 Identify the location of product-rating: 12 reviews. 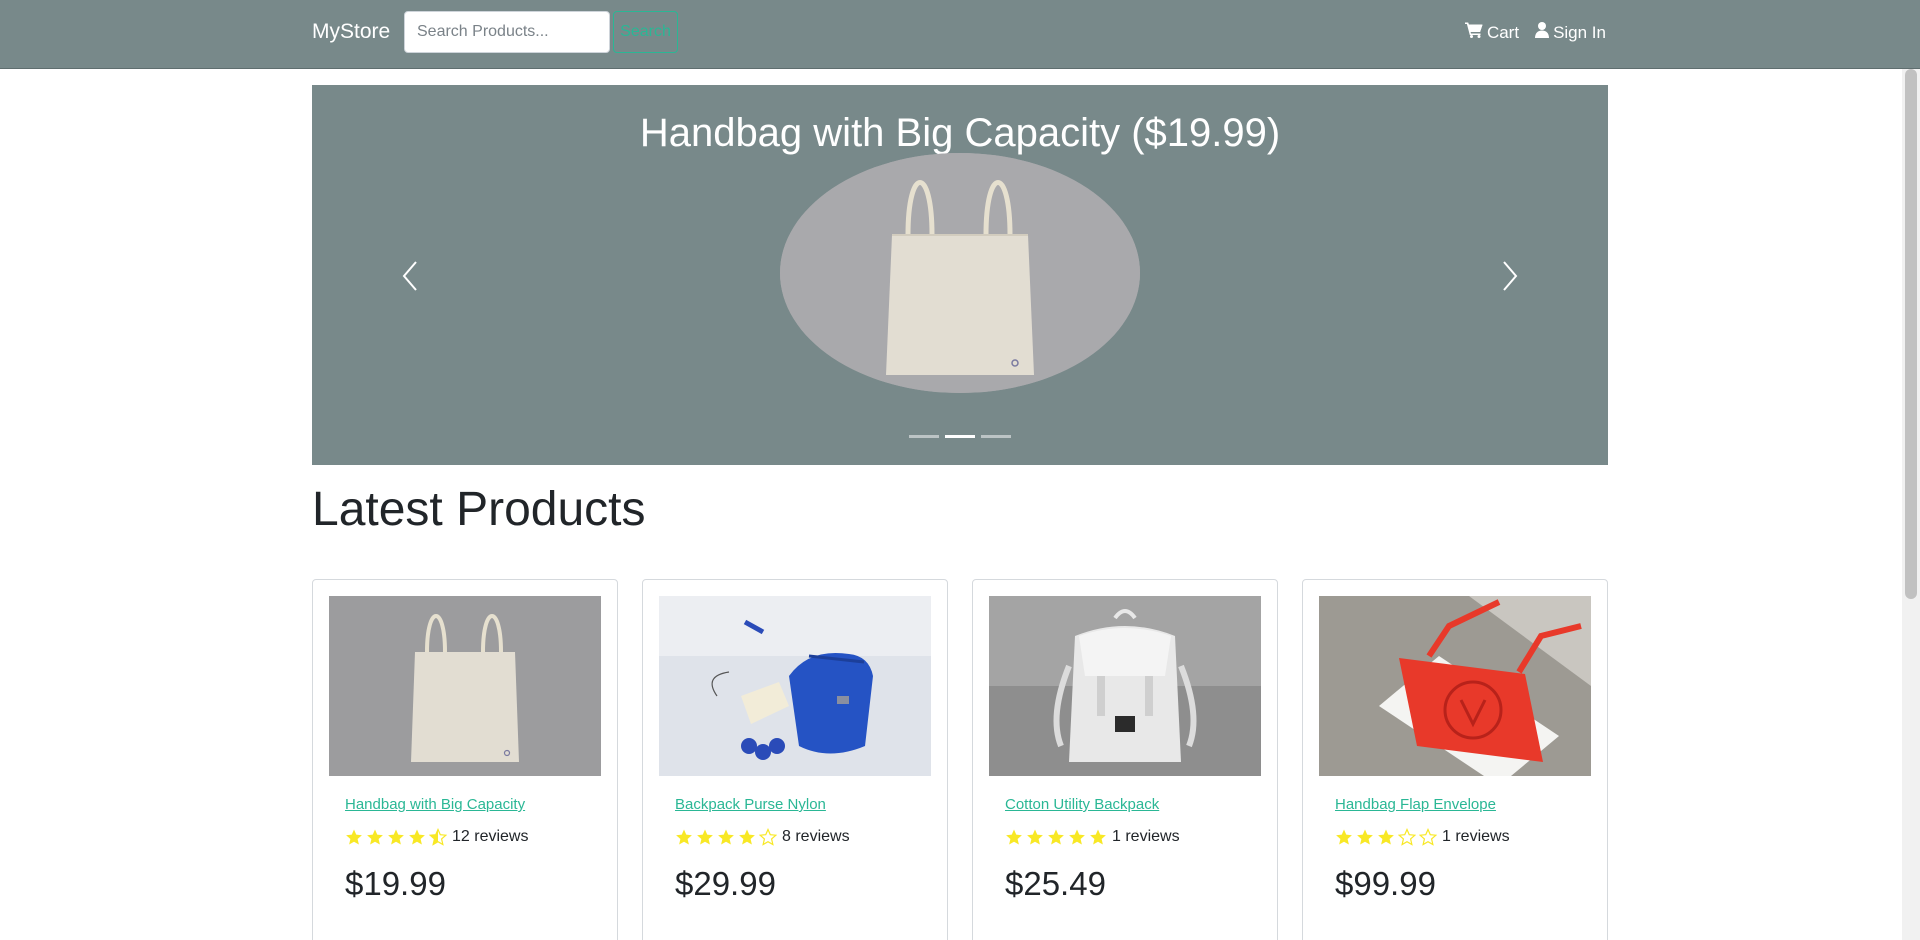
(436, 837).